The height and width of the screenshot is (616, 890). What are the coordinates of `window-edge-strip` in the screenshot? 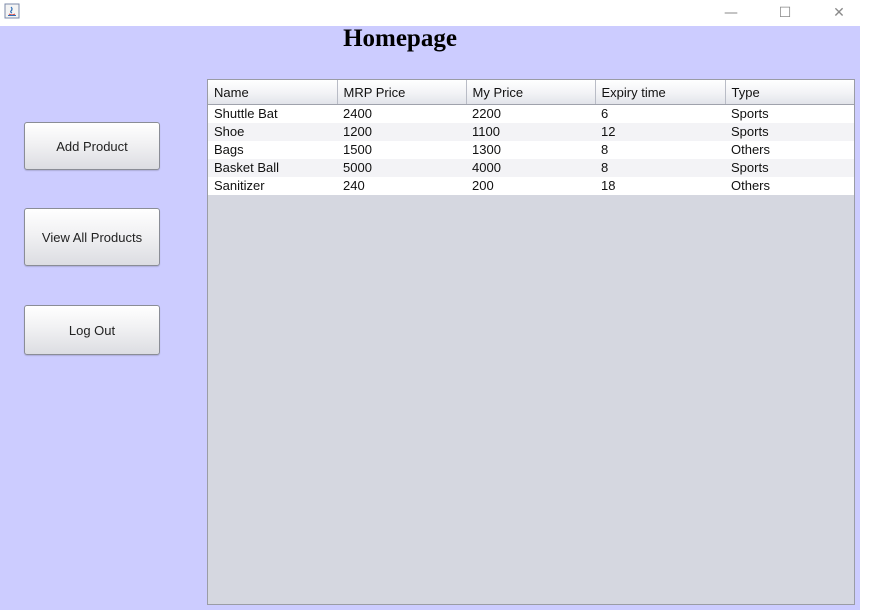 It's located at (875, 321).